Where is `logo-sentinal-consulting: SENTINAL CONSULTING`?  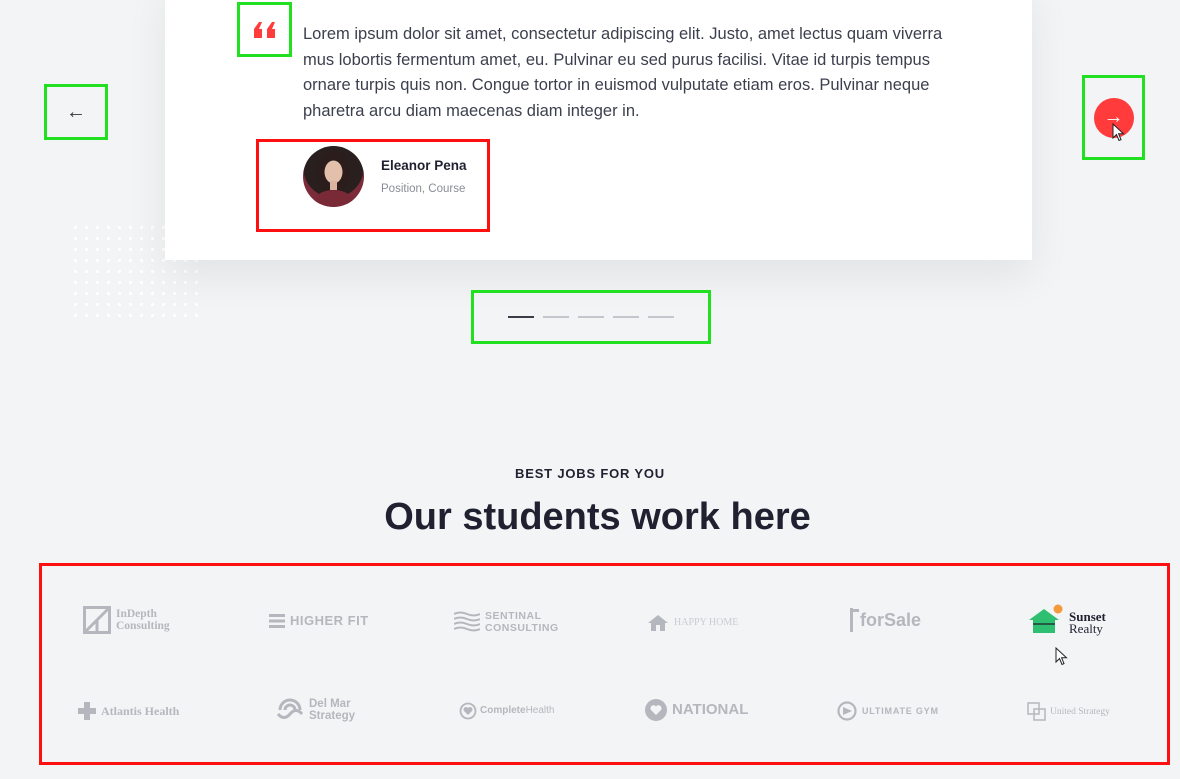
logo-sentinal-consulting: SENTINAL CONSULTING is located at coordinates (506, 622).